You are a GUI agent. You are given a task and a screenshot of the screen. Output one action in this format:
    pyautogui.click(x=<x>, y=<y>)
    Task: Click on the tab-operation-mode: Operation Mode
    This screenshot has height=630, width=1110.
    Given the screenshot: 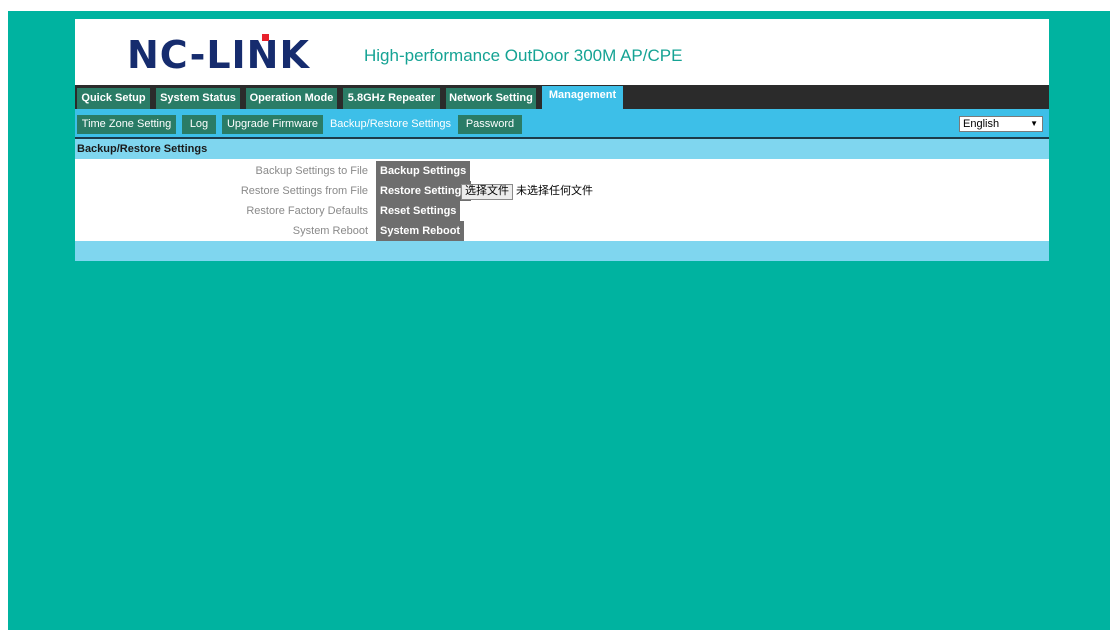 What is the action you would take?
    pyautogui.click(x=291, y=98)
    